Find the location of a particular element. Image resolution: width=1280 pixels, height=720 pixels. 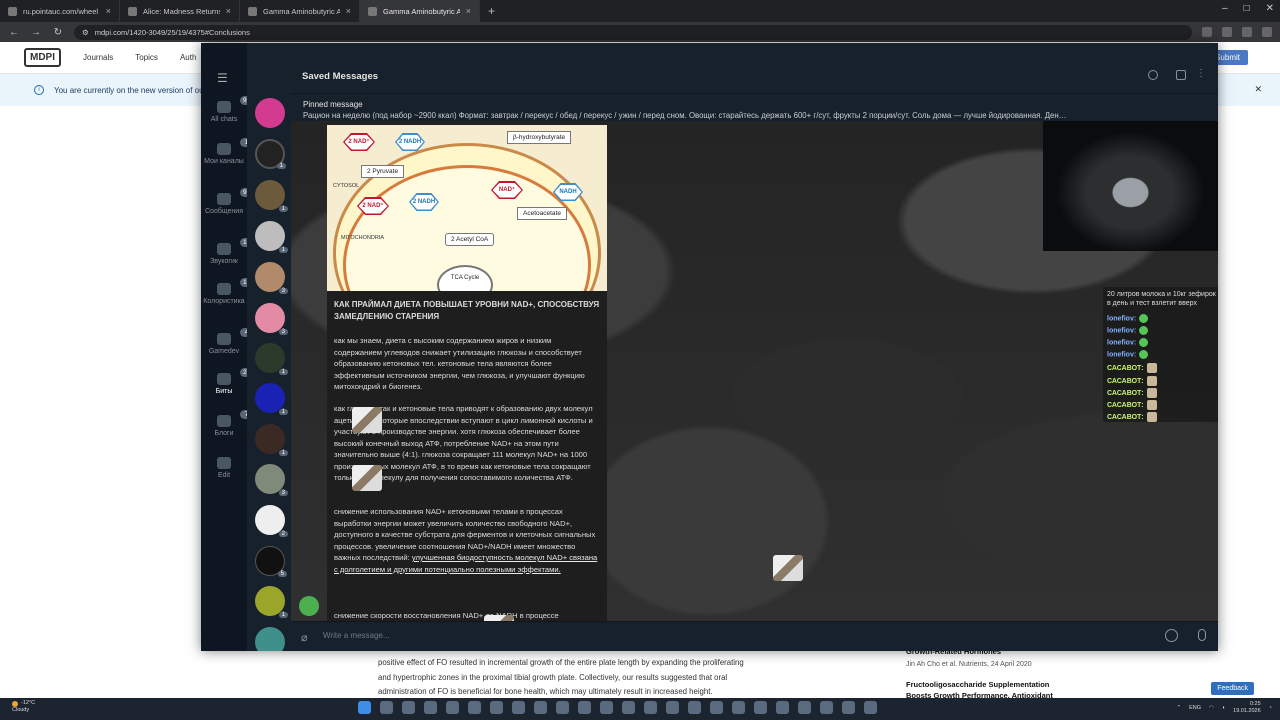

folder-koloristika: 19 Колористика is located at coordinates (227, 291).